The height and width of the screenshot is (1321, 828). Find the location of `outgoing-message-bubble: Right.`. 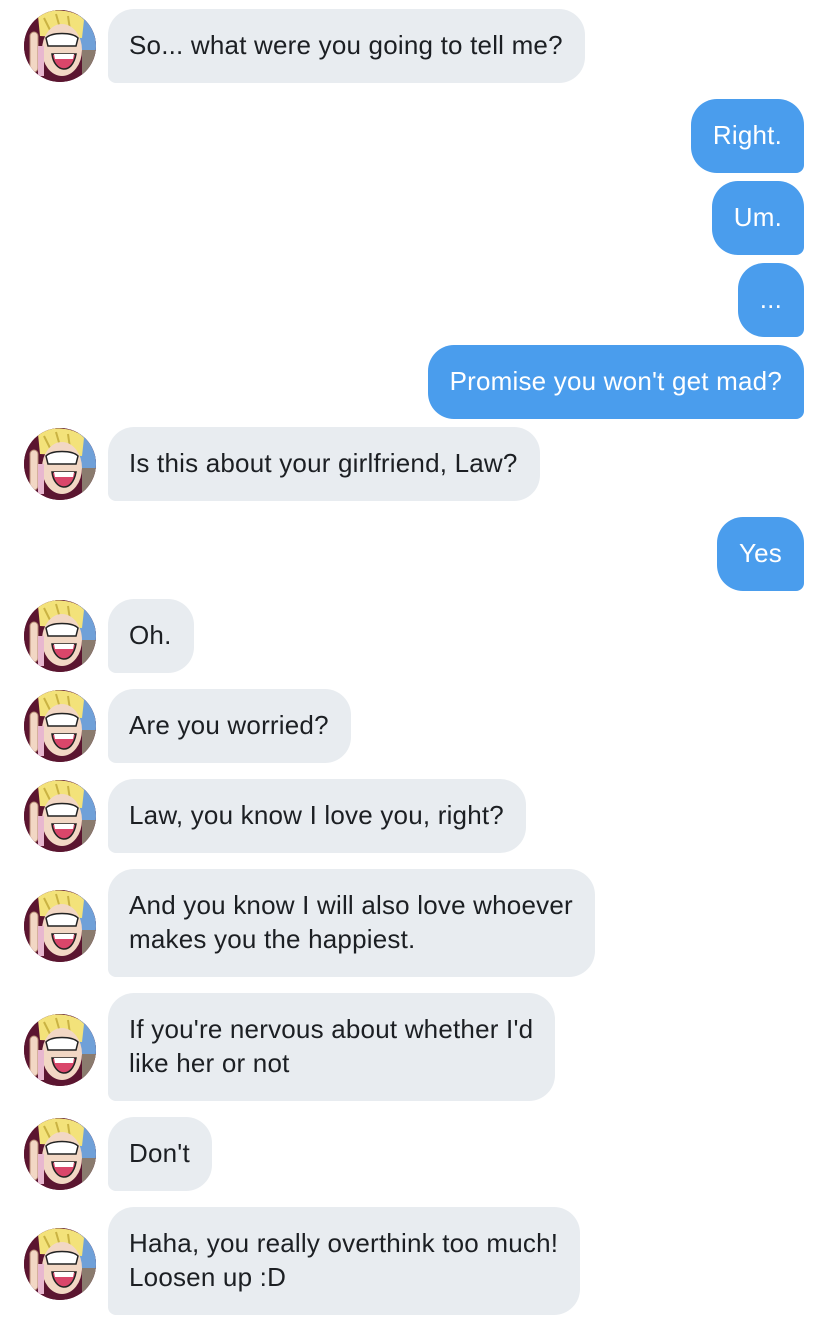

outgoing-message-bubble: Right. is located at coordinates (747, 136).